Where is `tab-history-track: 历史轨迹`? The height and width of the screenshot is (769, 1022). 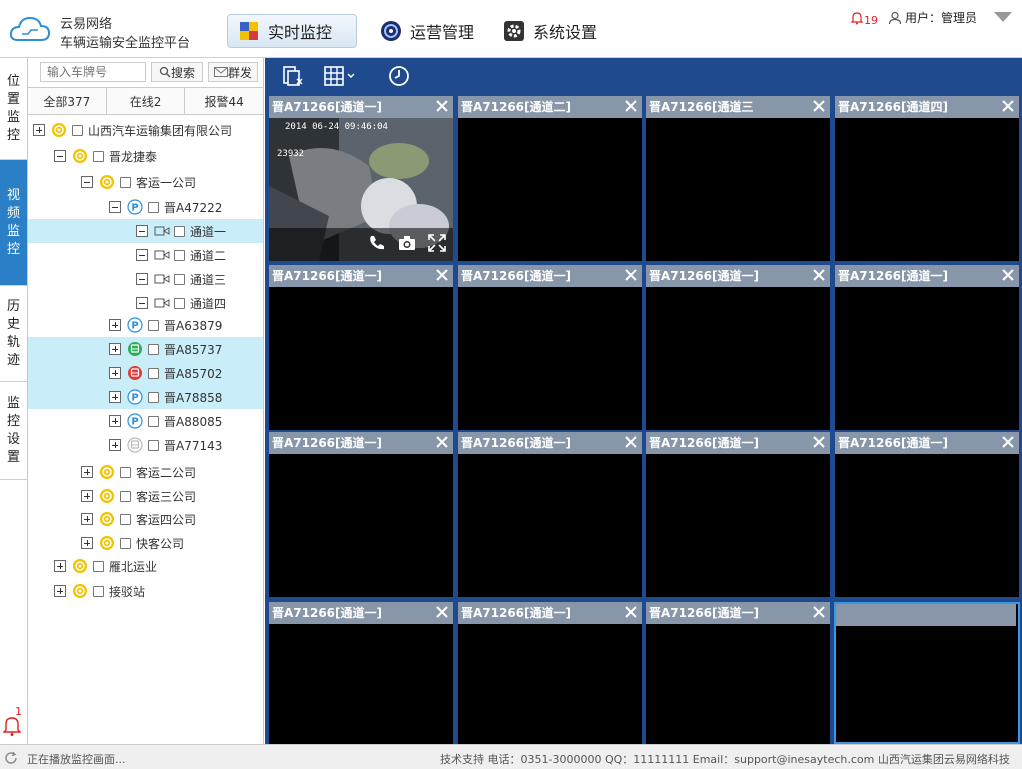
tab-history-track: 历史轨迹 is located at coordinates (13, 334).